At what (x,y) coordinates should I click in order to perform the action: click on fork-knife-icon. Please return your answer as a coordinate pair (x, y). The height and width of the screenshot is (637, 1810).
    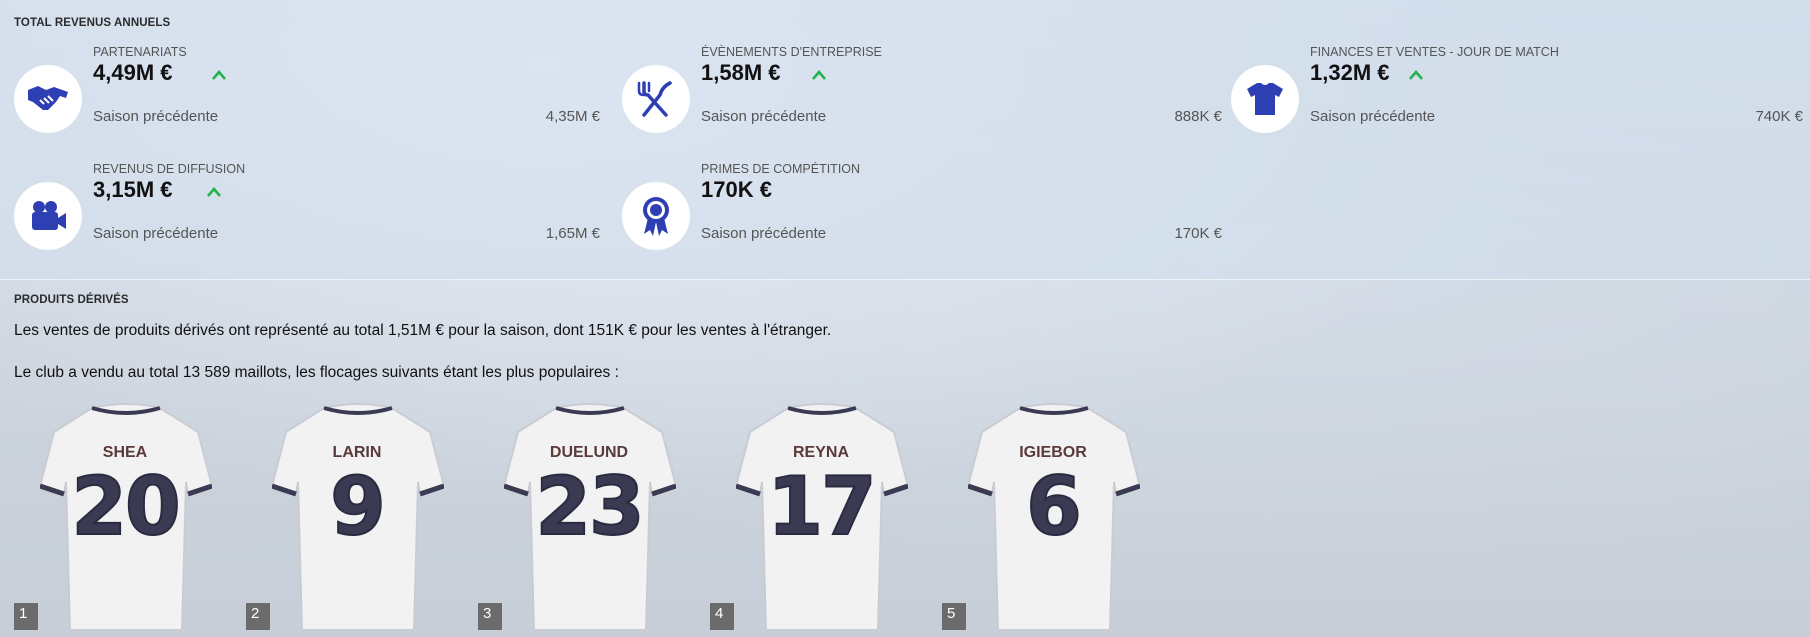
    Looking at the image, I should click on (656, 99).